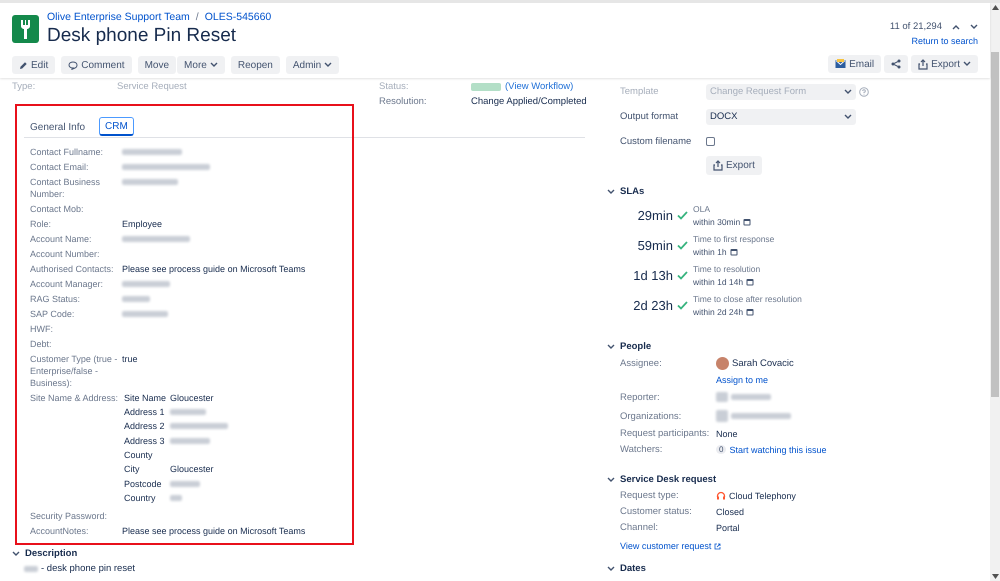 This screenshot has height=581, width=1000. What do you see at coordinates (130, 359) in the screenshot?
I see `field-value: true` at bounding box center [130, 359].